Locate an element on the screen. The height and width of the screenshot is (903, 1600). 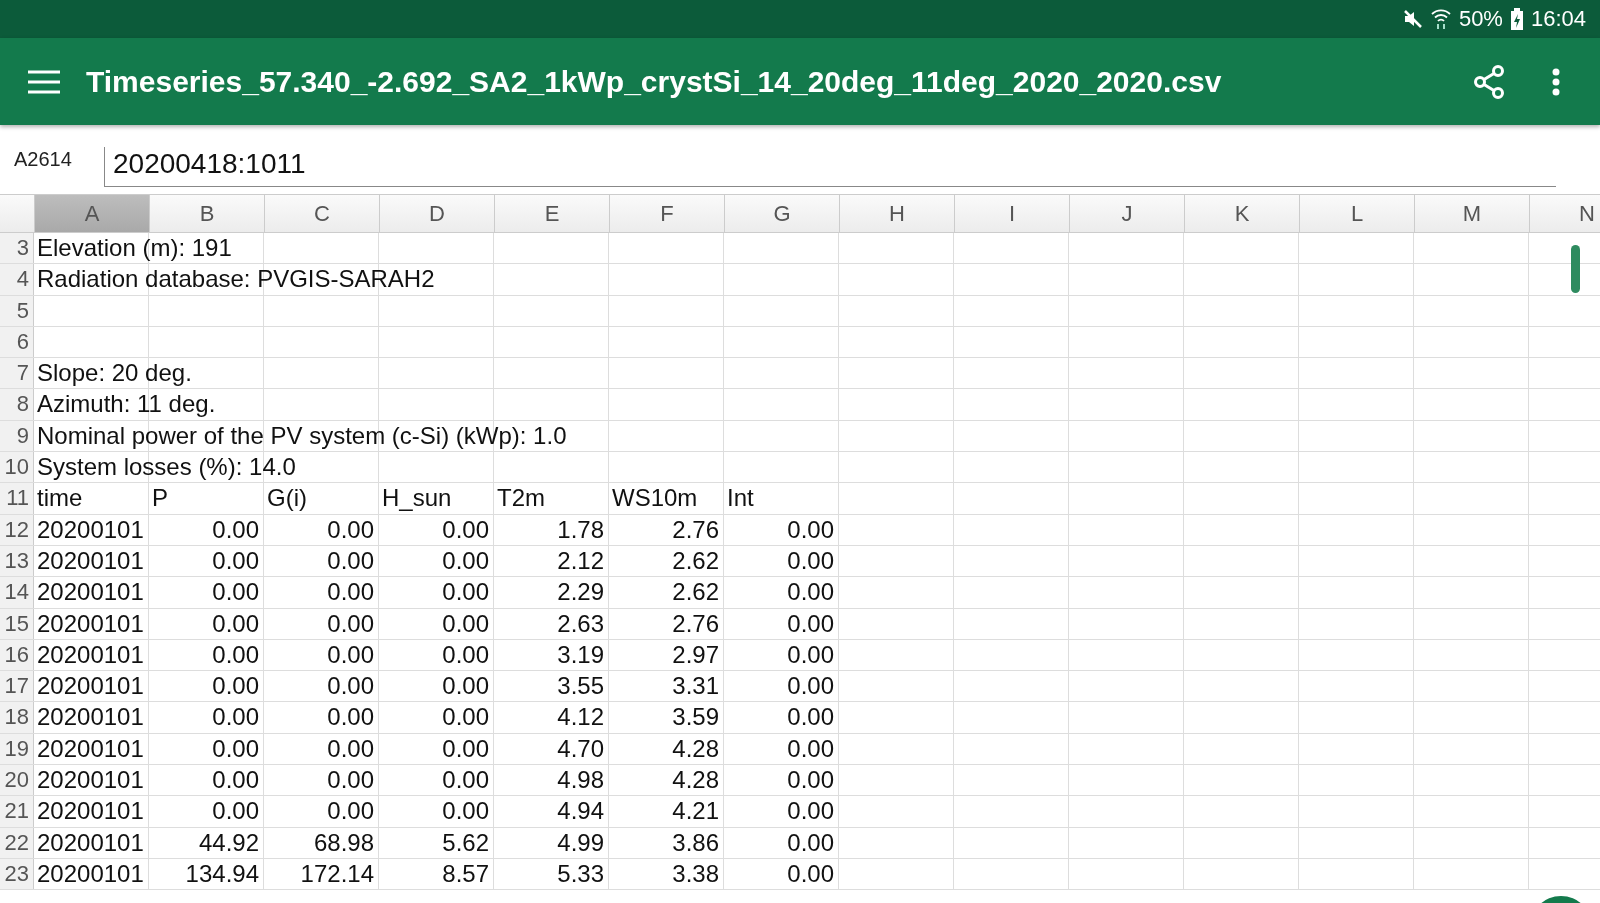
share-icon is located at coordinates (1489, 81).